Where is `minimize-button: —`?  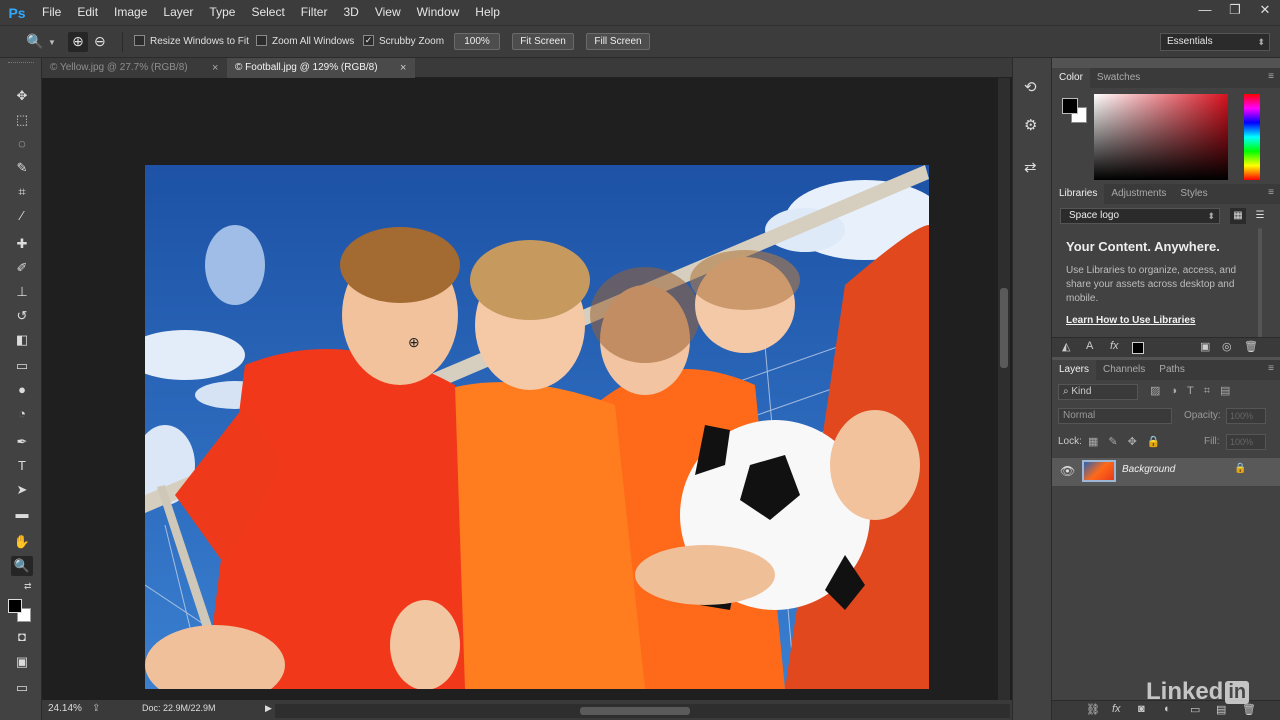 minimize-button: — is located at coordinates (1205, 11).